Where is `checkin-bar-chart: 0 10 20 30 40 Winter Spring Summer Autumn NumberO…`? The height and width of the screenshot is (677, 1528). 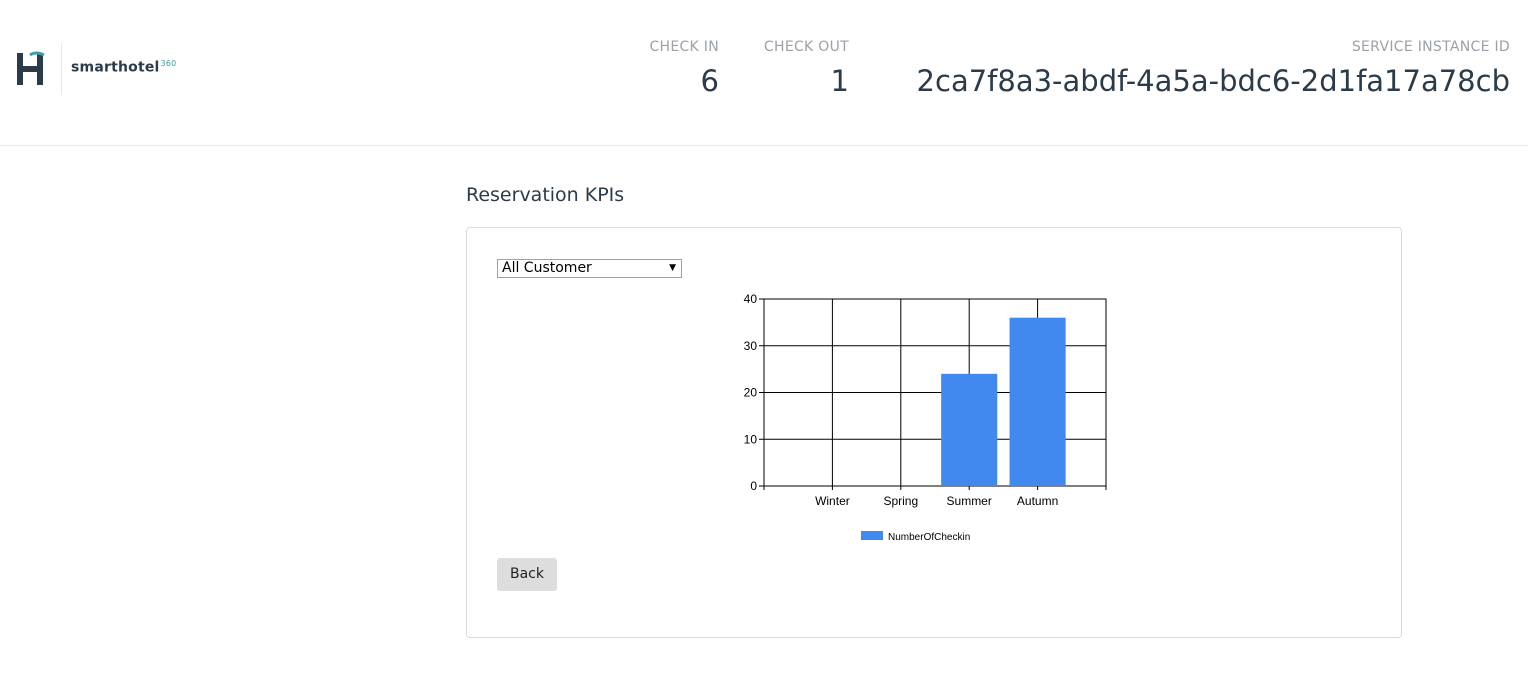 checkin-bar-chart: 0 10 20 30 40 Winter Spring Summer Autumn NumberO… is located at coordinates (925, 417).